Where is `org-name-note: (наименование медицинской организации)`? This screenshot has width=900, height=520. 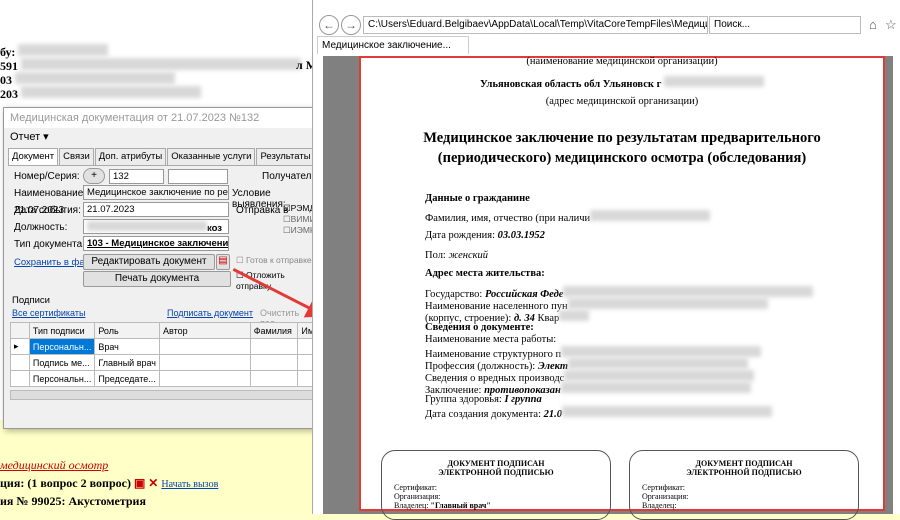 org-name-note: (наименование медицинской организации) is located at coordinates (622, 61).